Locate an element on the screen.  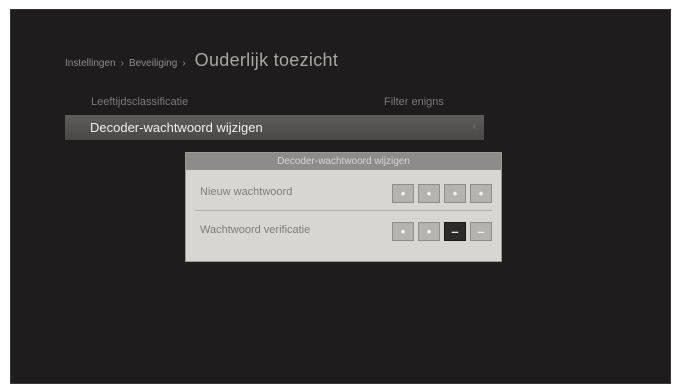
menu-item-label: Decoder-wachtwoord wijzigen is located at coordinates (176, 127).